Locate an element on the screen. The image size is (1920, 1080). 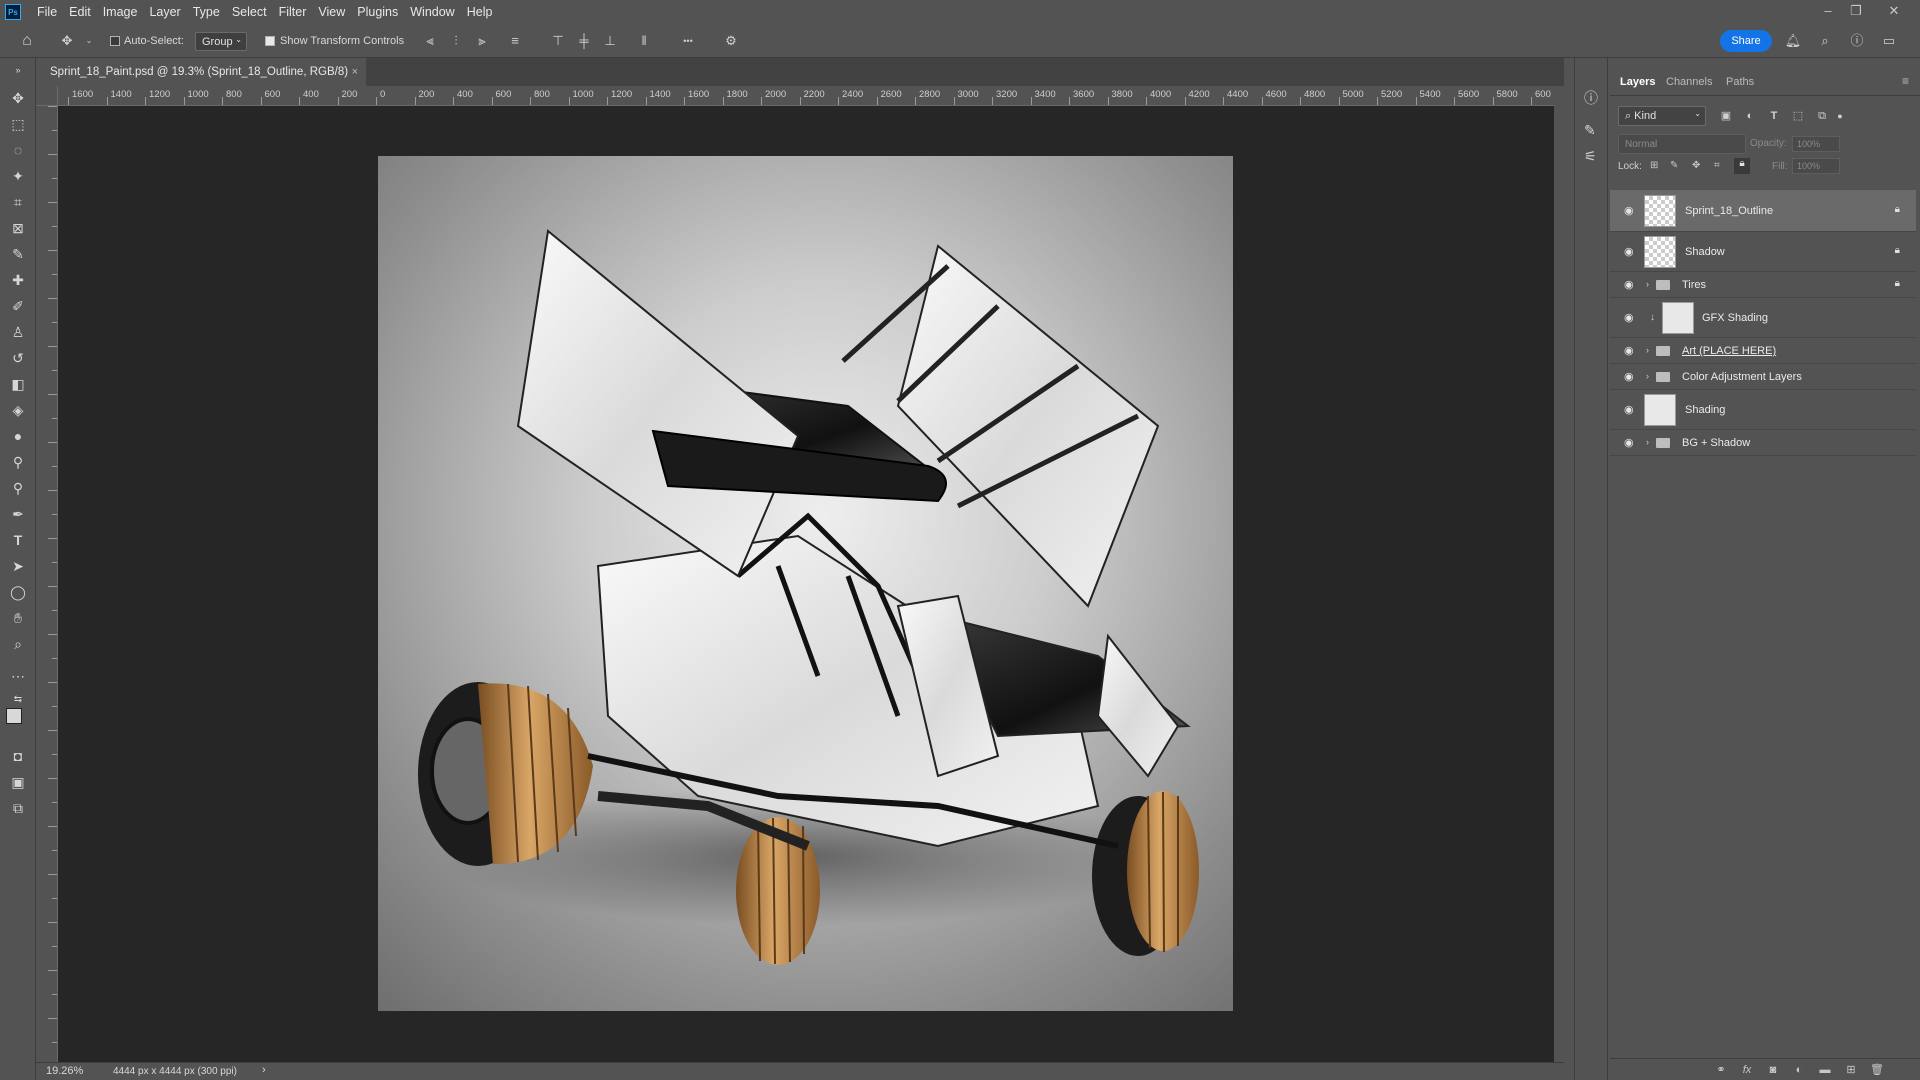
chevron-down-icon: ⌄ is located at coordinates (89, 41).